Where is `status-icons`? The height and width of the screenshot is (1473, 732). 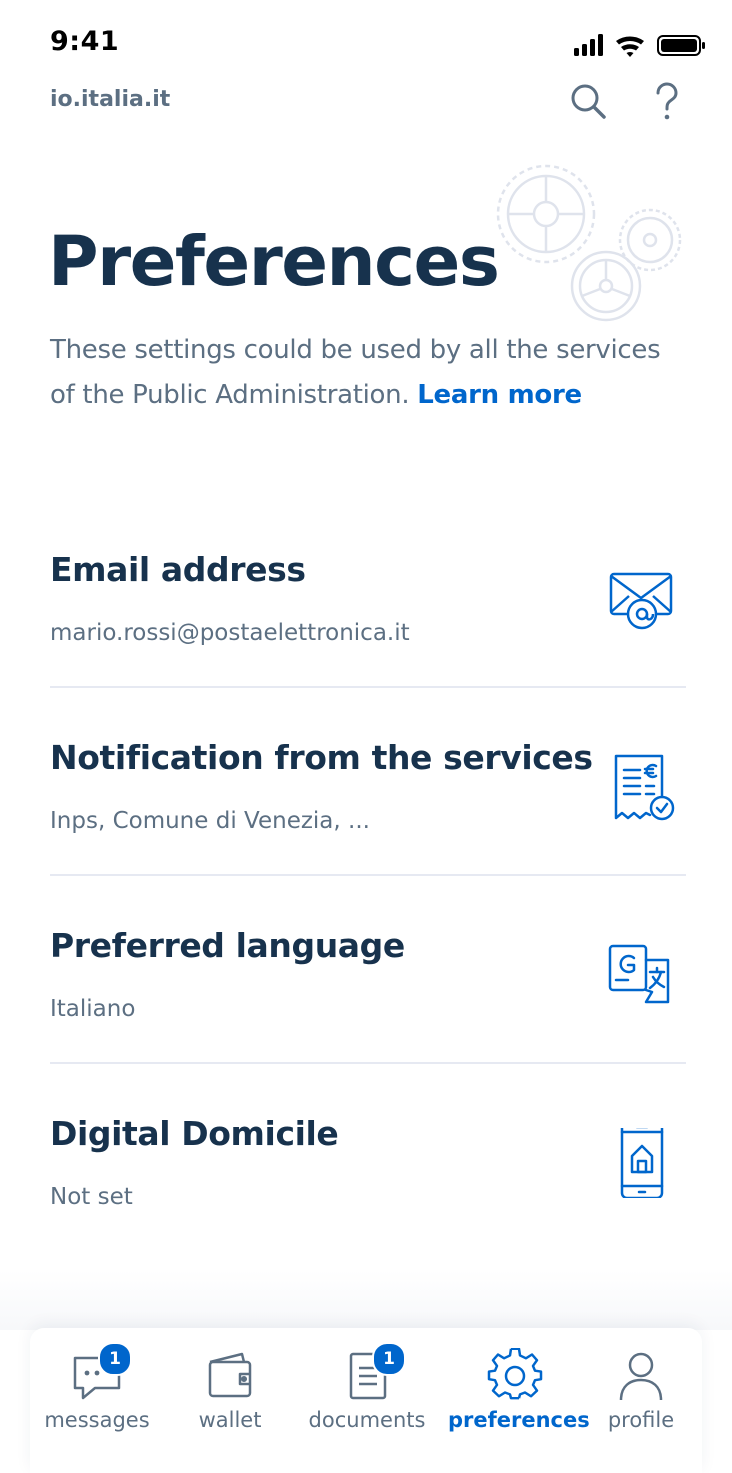 status-icons is located at coordinates (639, 45).